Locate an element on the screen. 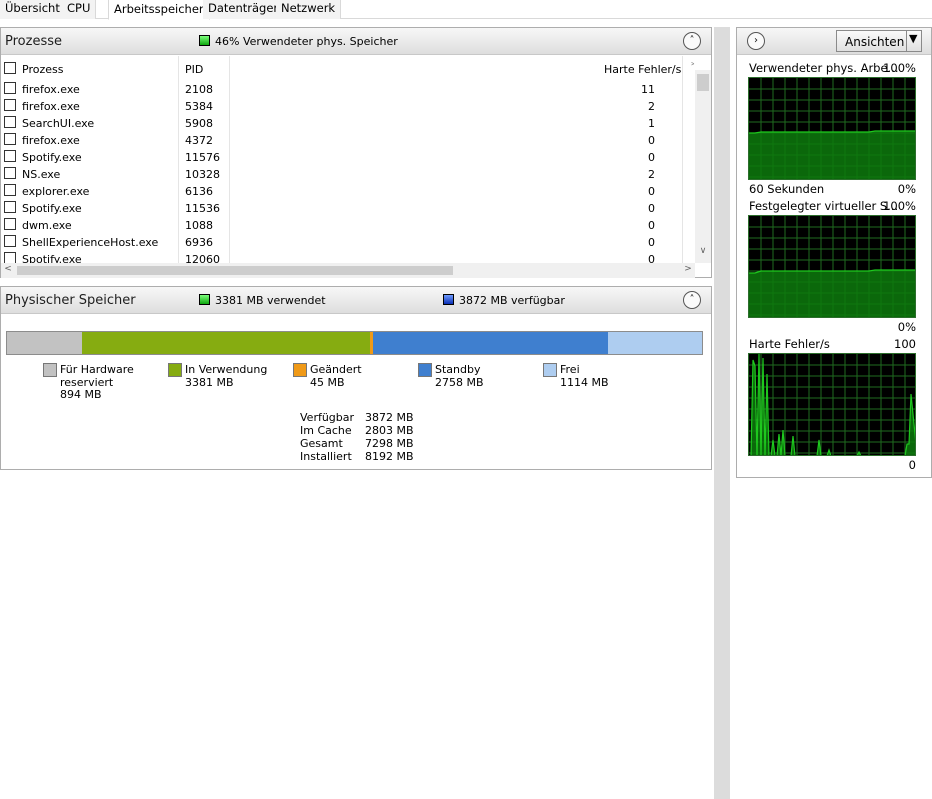  graph-physical-memory is located at coordinates (832, 128).